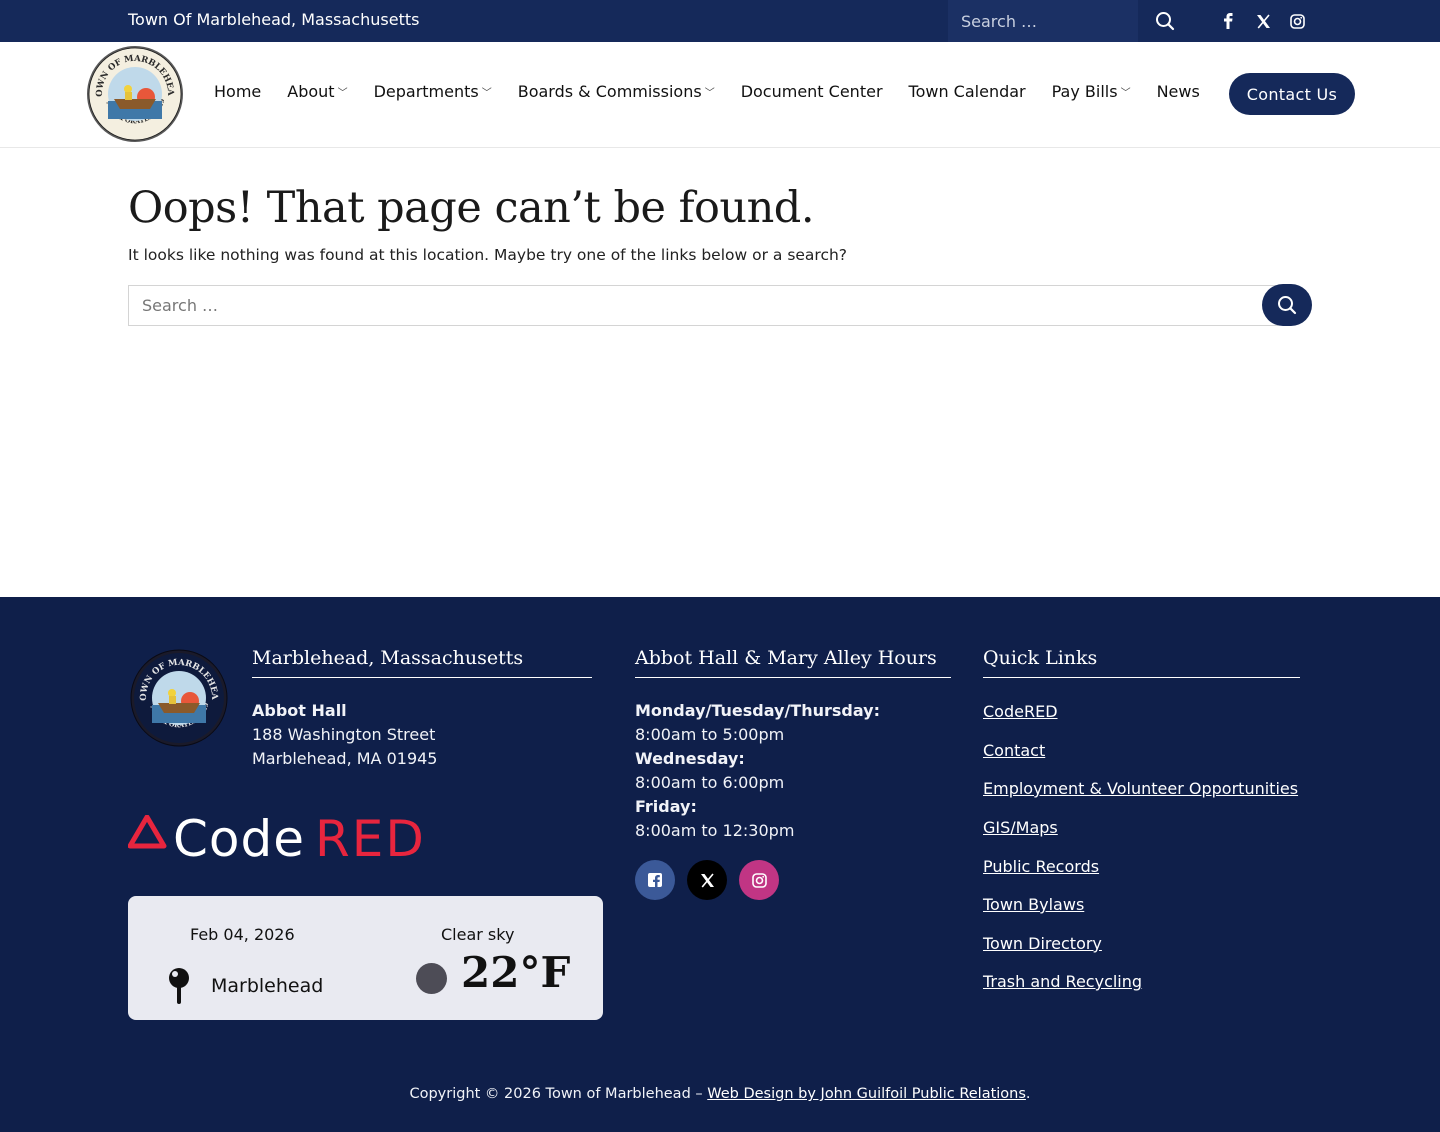 The height and width of the screenshot is (1132, 1440). I want to click on quick-link-trash-recycling: Trash and Recycling, so click(1062, 981).